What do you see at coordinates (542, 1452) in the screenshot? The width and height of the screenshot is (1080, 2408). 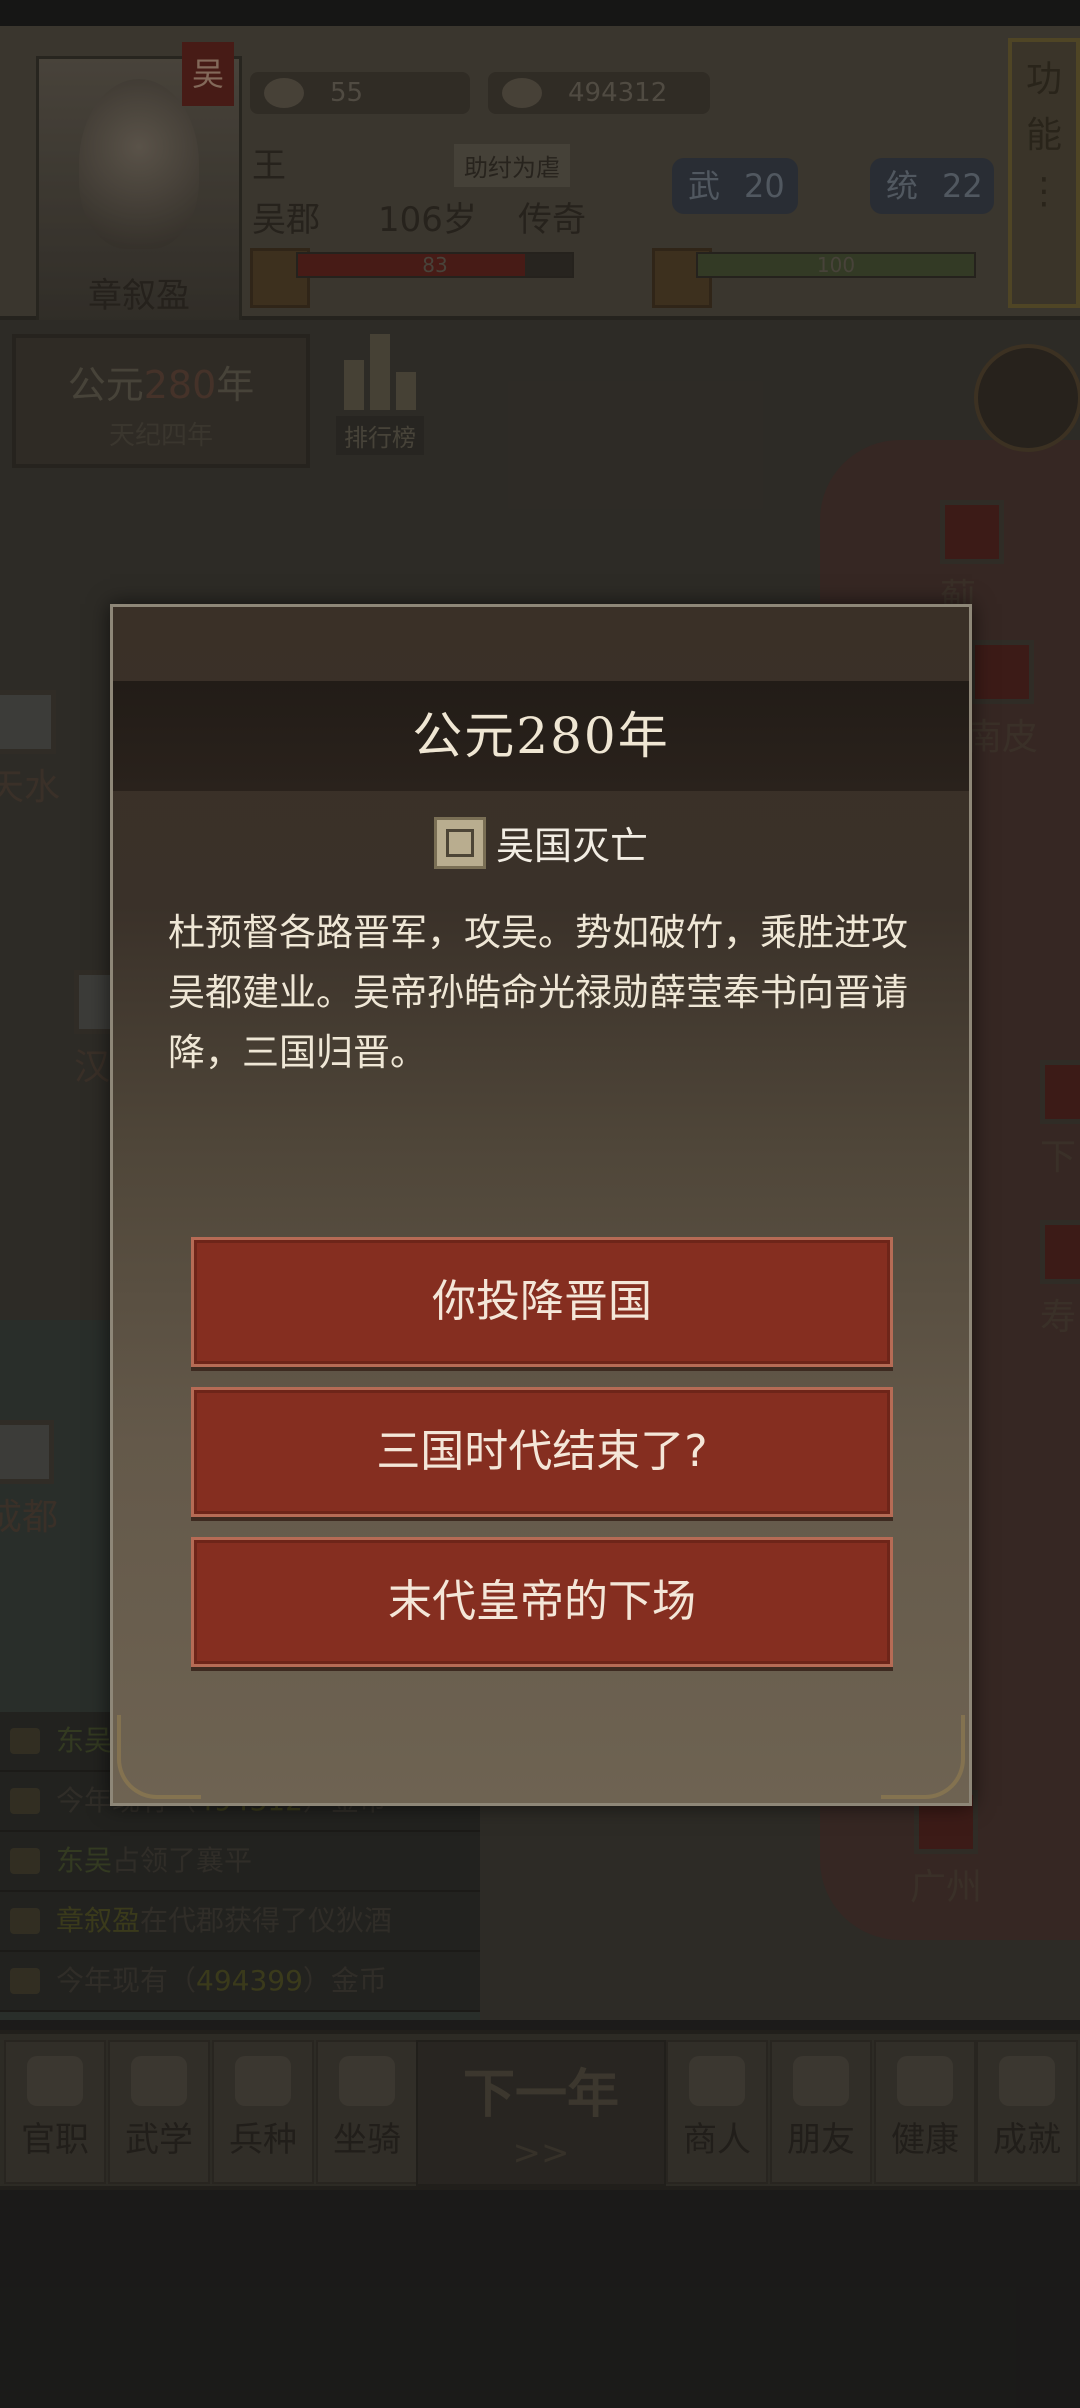 I see `choice-era-end-button: 三国时代结束了?` at bounding box center [542, 1452].